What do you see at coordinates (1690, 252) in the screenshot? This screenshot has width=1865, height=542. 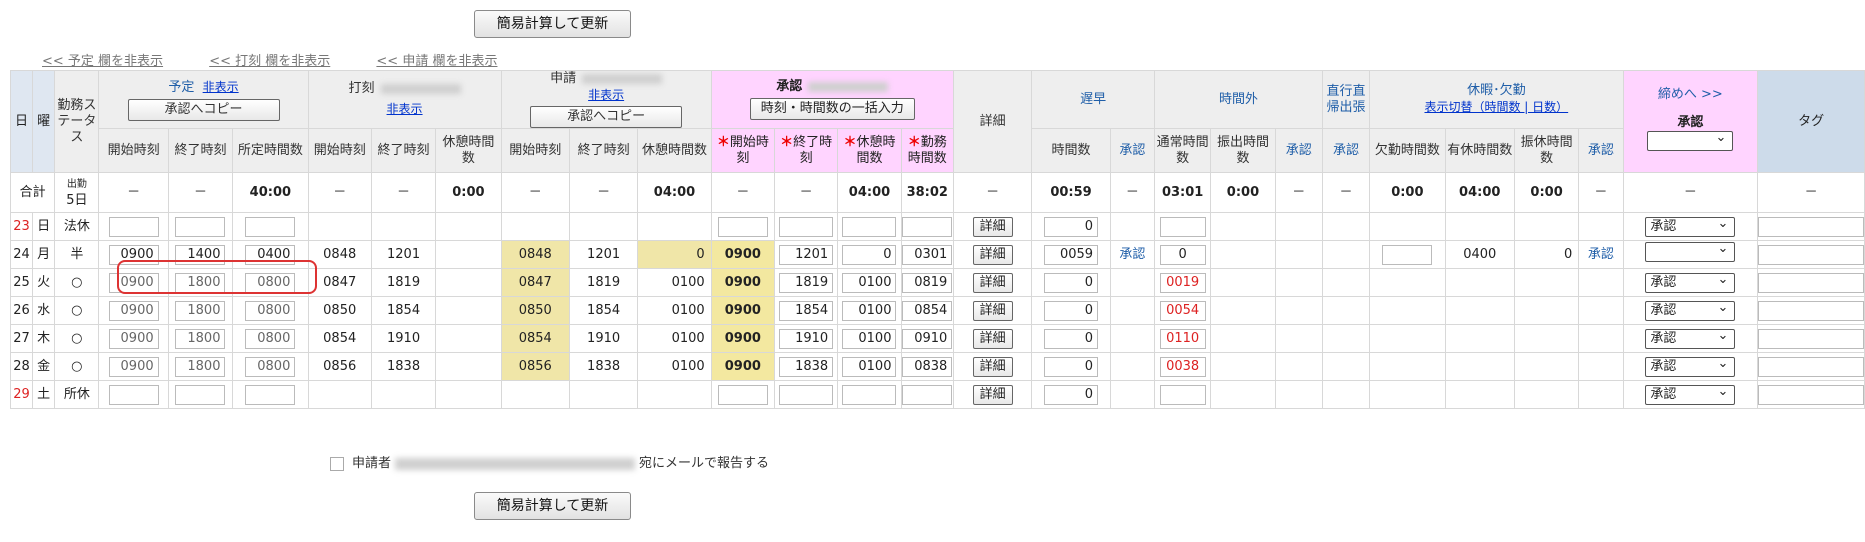 I see `approve-select` at bounding box center [1690, 252].